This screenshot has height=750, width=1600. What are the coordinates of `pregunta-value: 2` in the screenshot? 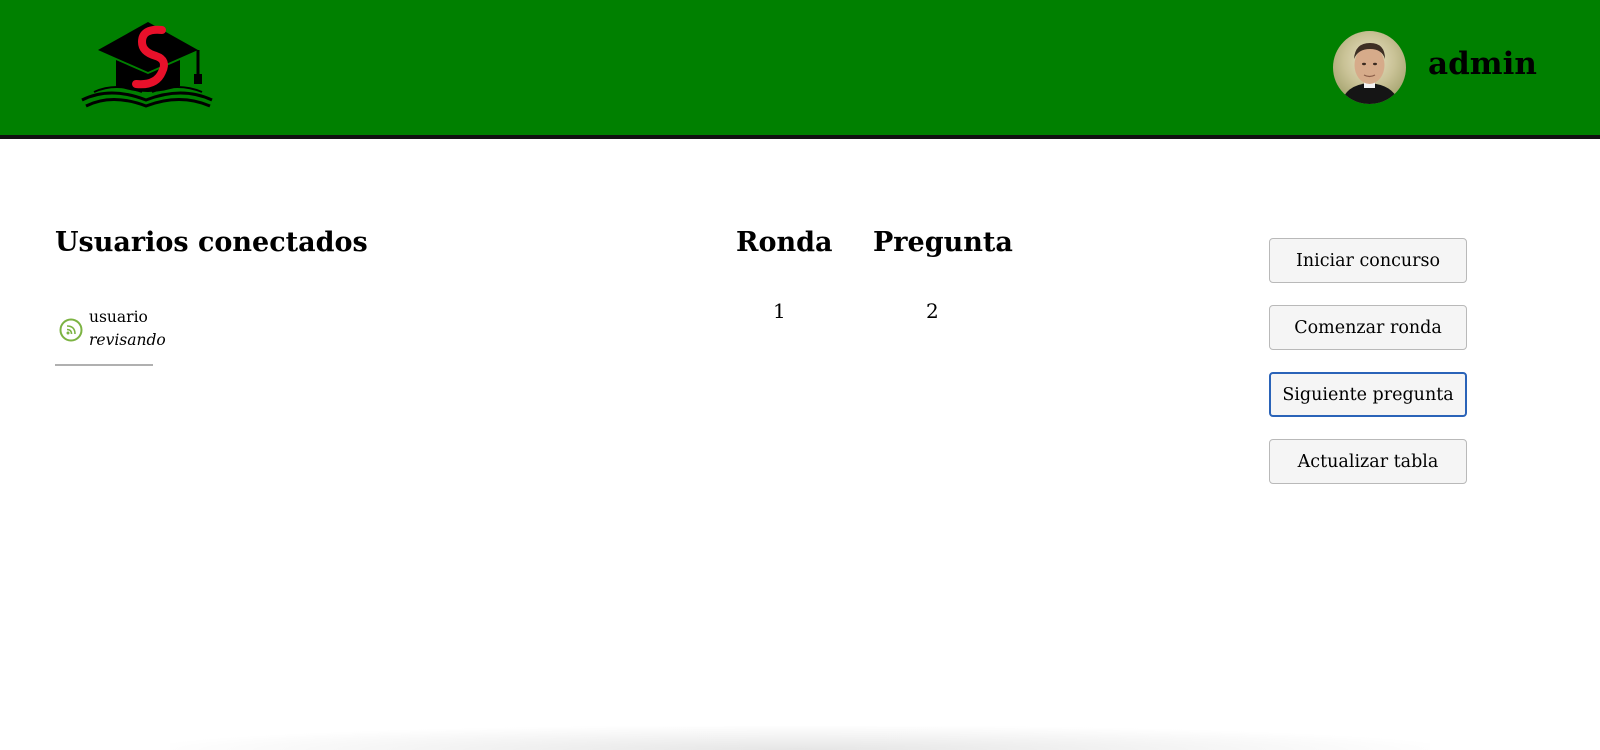 It's located at (932, 311).